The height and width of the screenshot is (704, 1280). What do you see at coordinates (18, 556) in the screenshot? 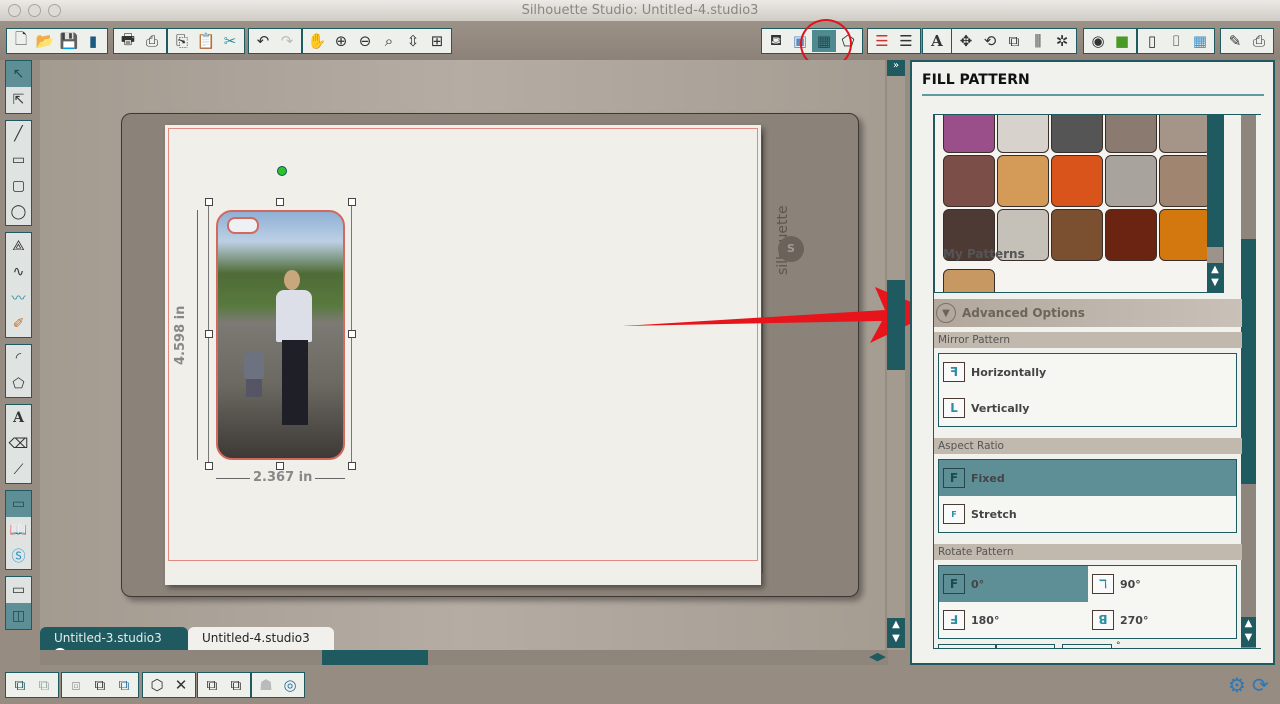
I see `online-store-icon: Ⓢ` at bounding box center [18, 556].